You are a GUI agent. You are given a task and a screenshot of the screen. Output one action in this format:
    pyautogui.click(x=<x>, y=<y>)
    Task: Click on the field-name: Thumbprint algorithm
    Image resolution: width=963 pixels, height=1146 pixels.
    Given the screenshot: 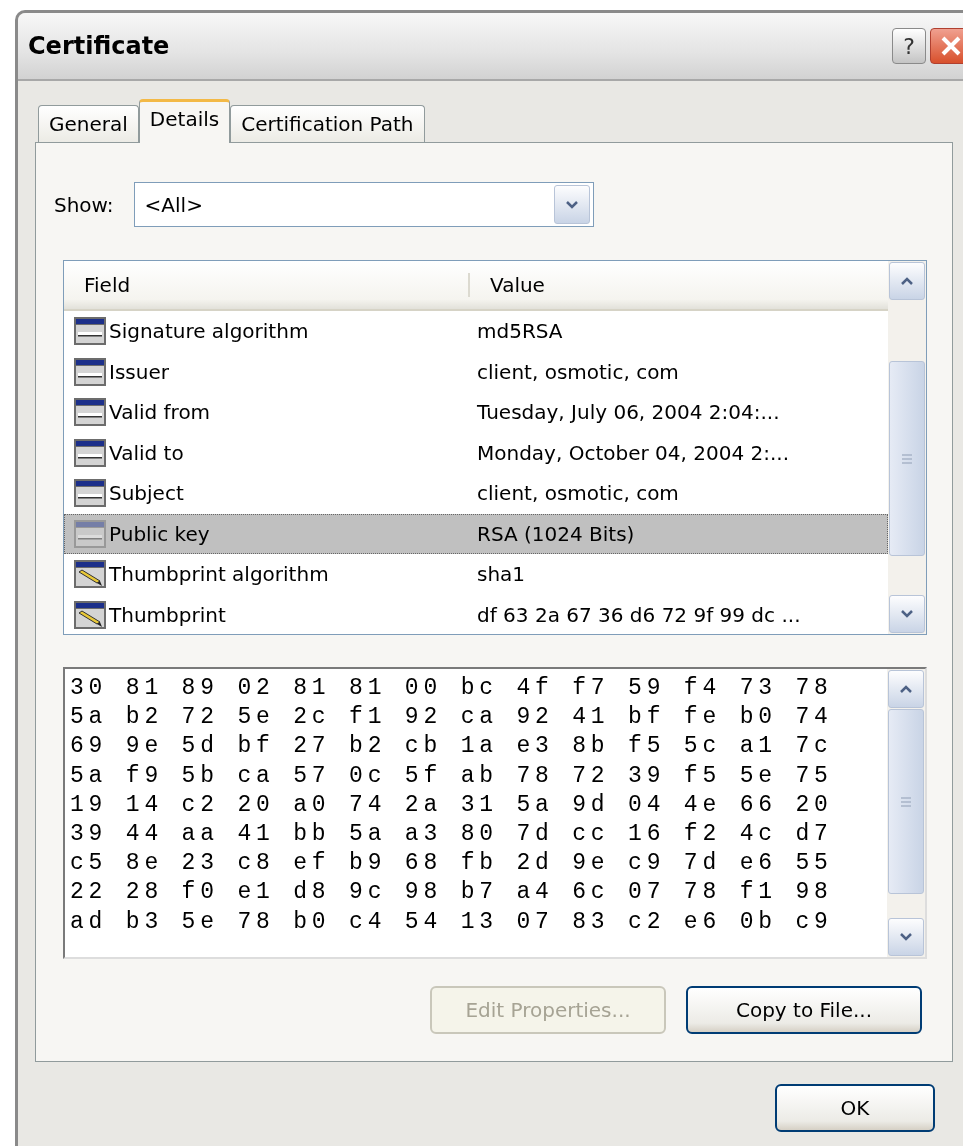 What is the action you would take?
    pyautogui.click(x=219, y=574)
    